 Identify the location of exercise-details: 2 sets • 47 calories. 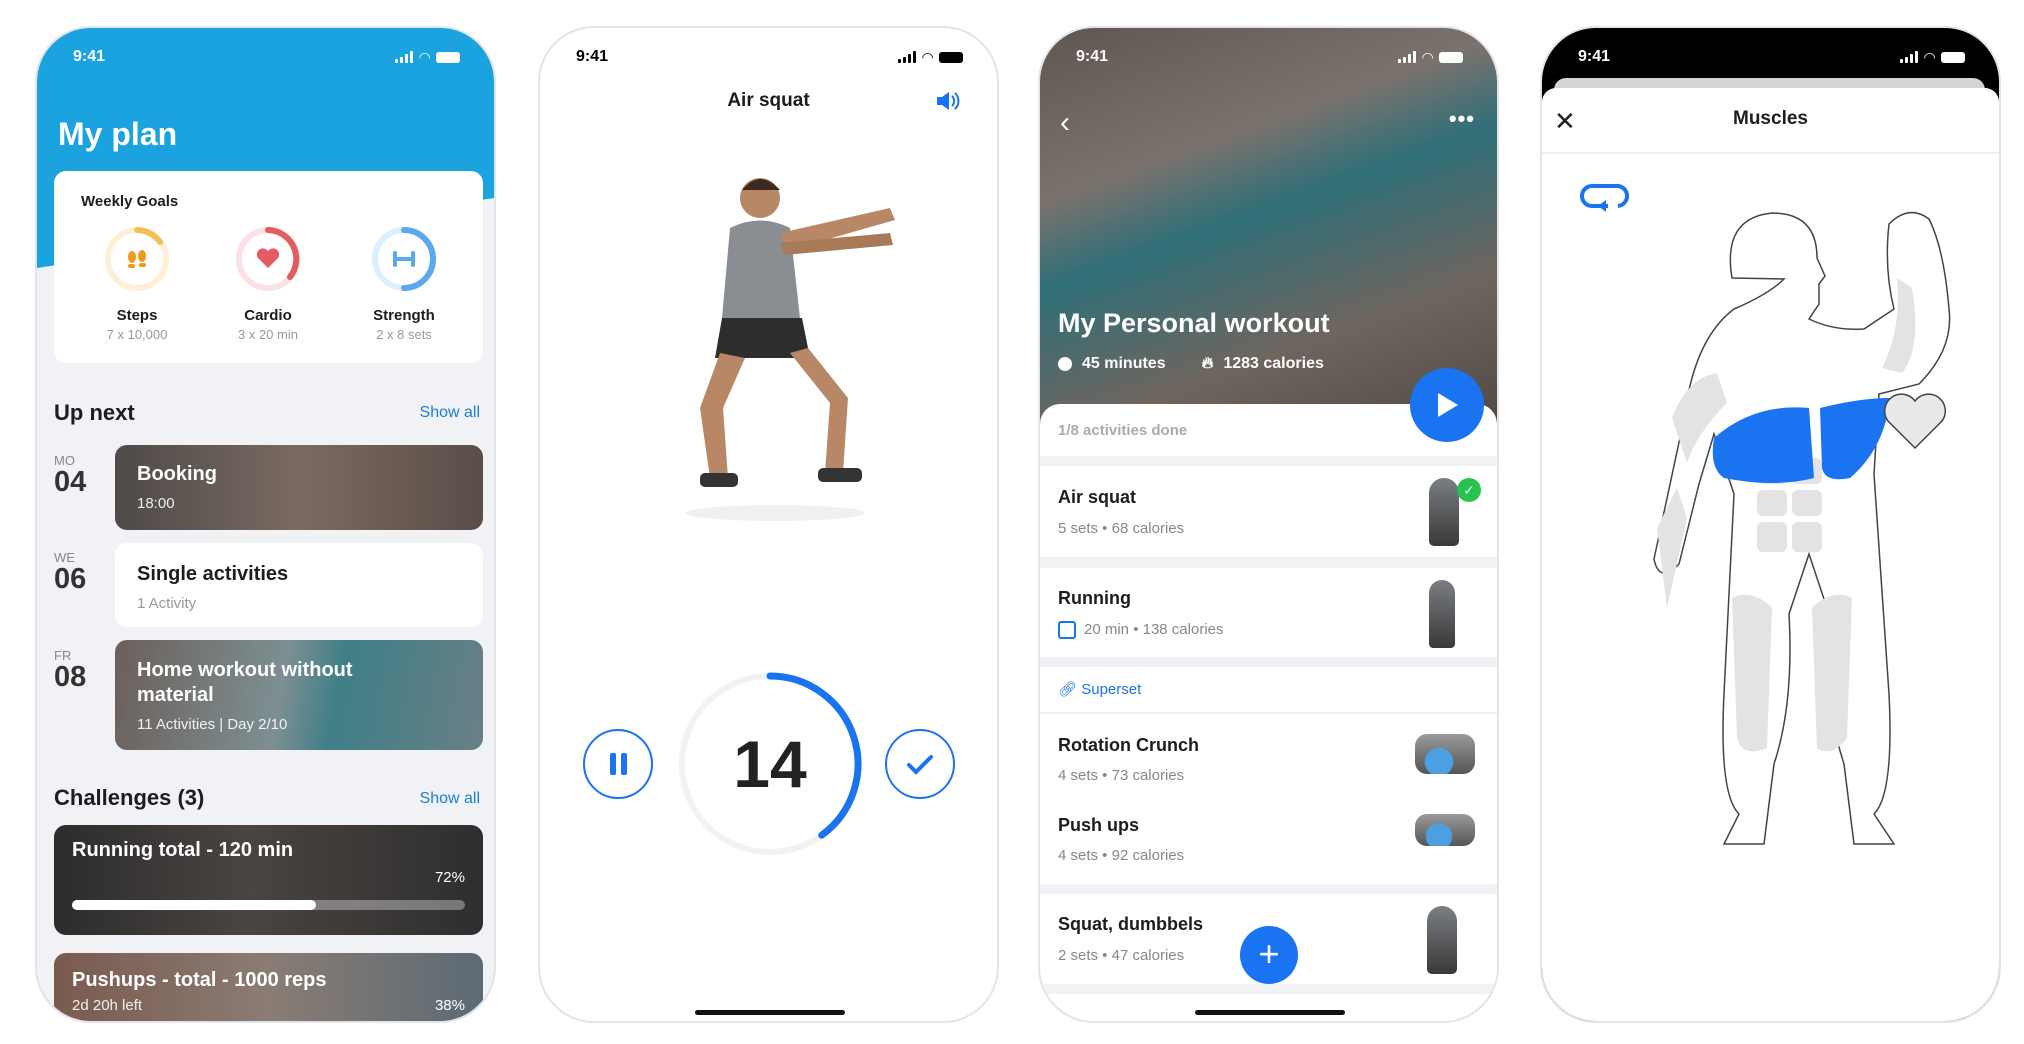
(1121, 955).